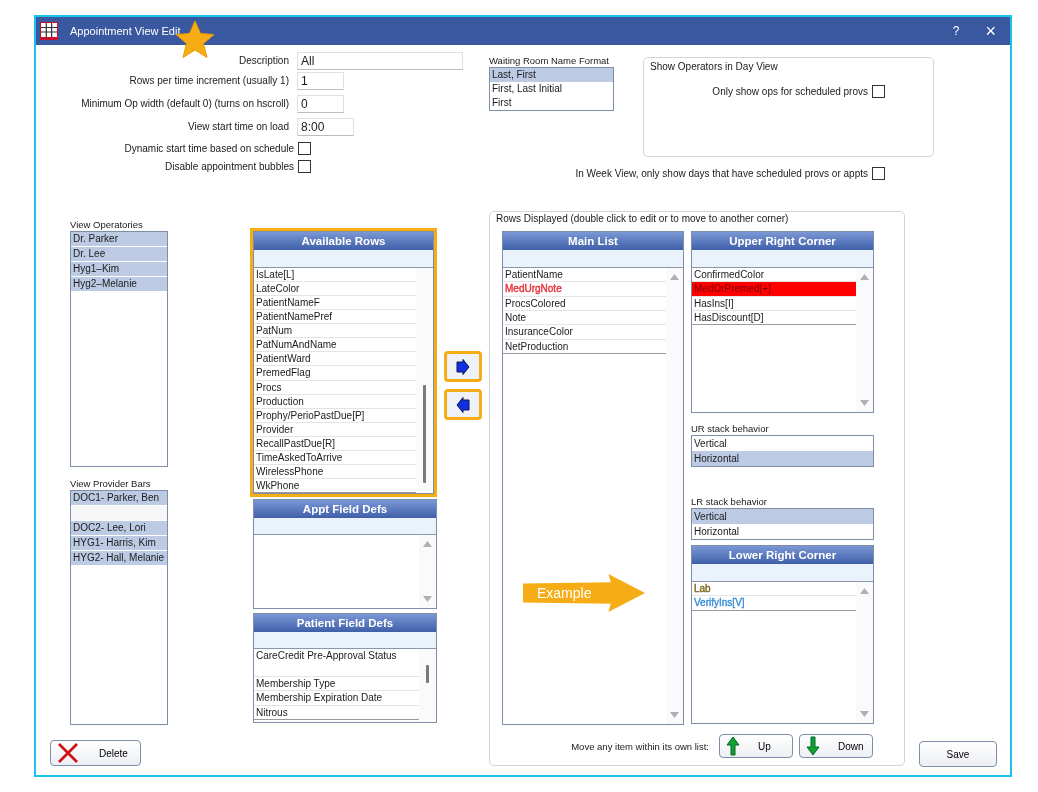  I want to click on grid-header: Main List, so click(593, 241).